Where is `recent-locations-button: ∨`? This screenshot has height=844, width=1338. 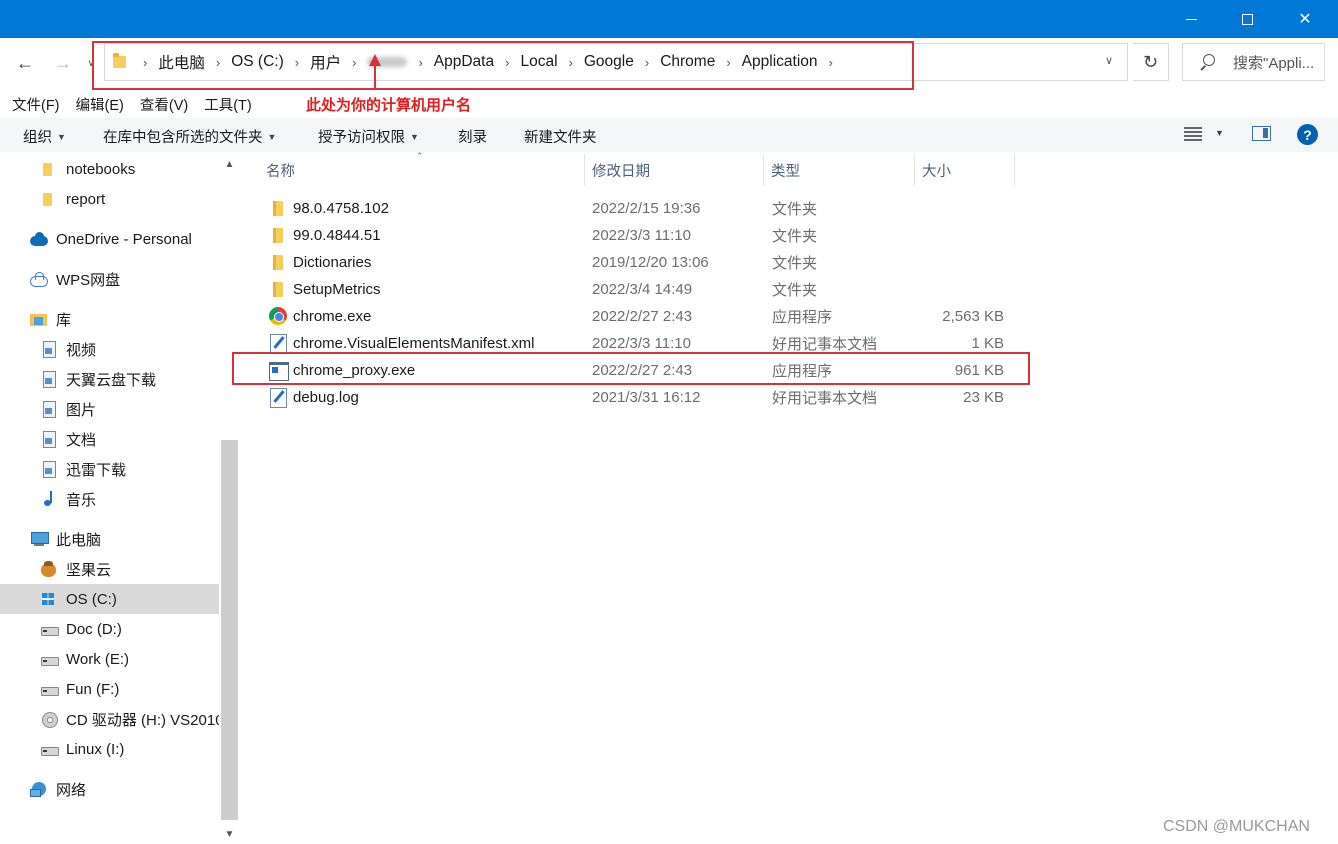
recent-locations-button: ∨ is located at coordinates (91, 63).